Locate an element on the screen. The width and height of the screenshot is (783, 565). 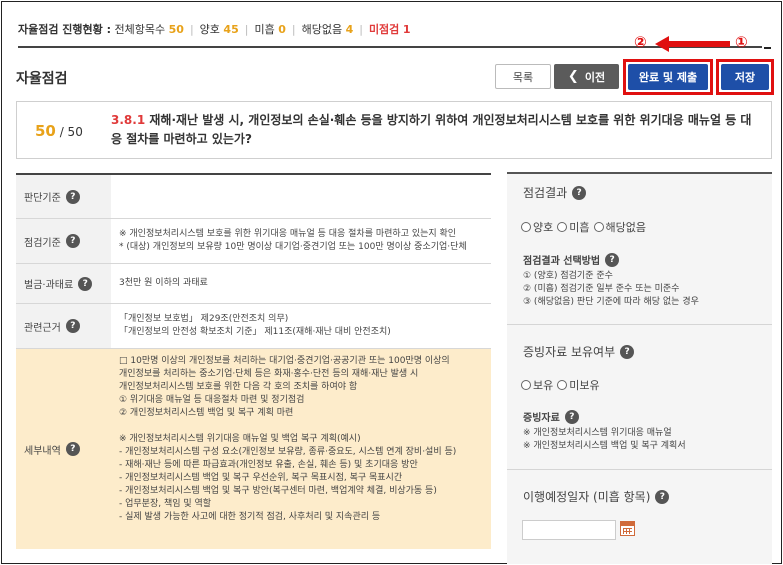
penalty-label: 벌금·과태료 is located at coordinates (49, 285).